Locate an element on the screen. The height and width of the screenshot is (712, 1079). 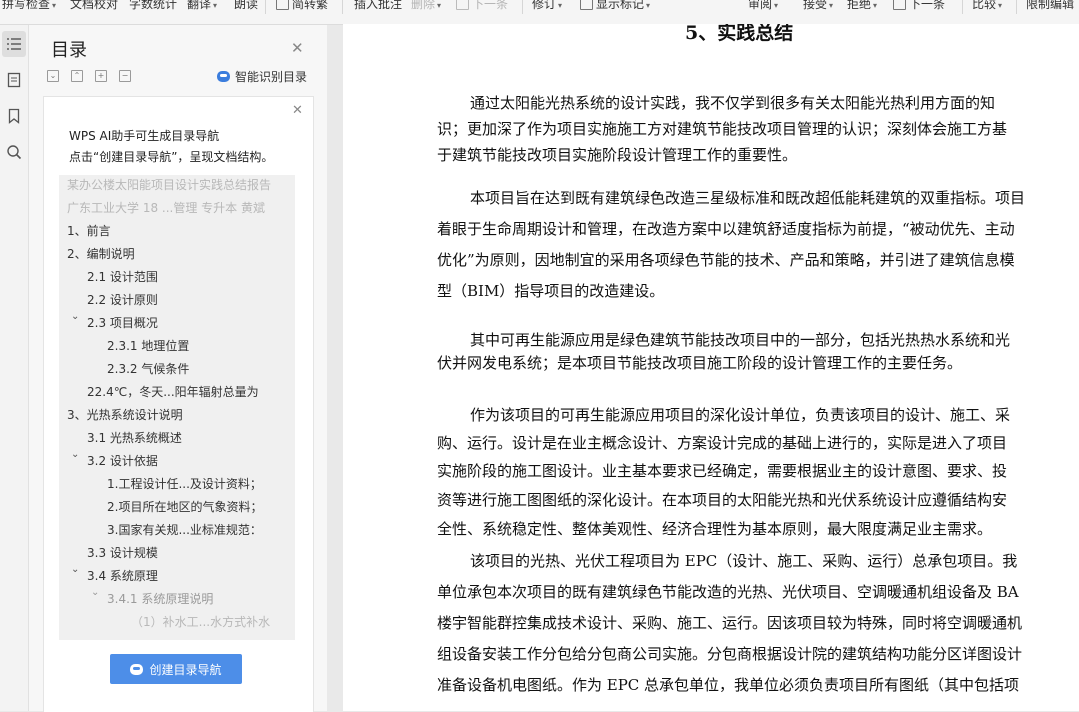
toc-rail-button is located at coordinates (14, 44).